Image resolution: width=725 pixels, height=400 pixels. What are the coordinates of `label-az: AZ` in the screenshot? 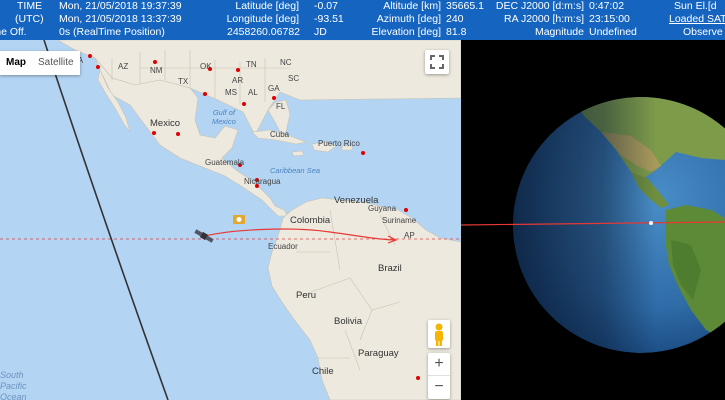 It's located at (123, 66).